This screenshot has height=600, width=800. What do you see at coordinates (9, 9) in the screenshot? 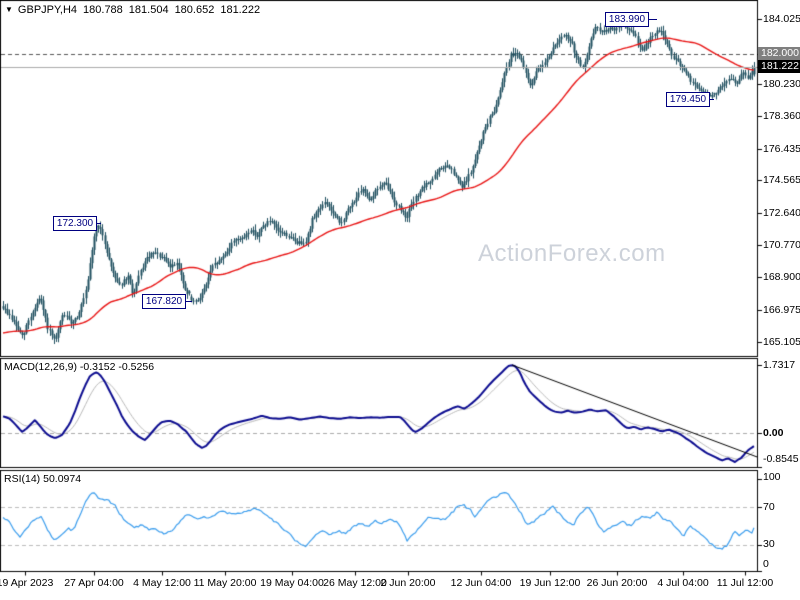
I see `symbol-collapse-icon: ▼` at bounding box center [9, 9].